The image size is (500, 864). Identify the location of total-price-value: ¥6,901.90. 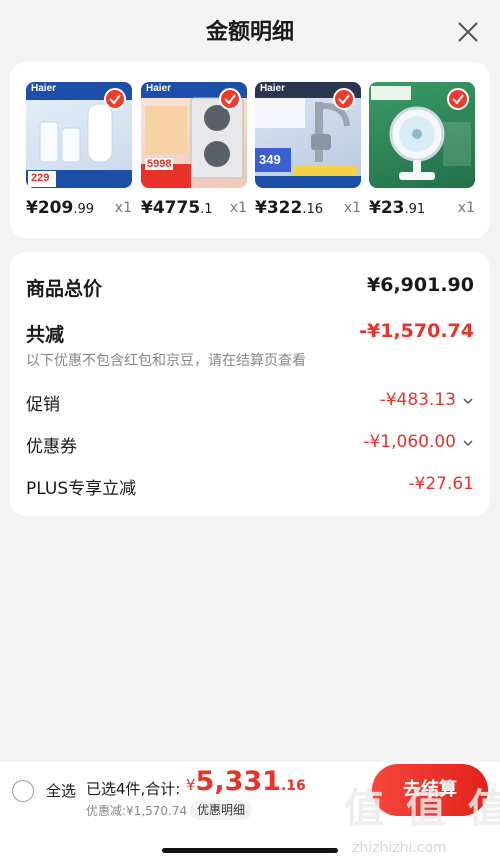
(420, 285).